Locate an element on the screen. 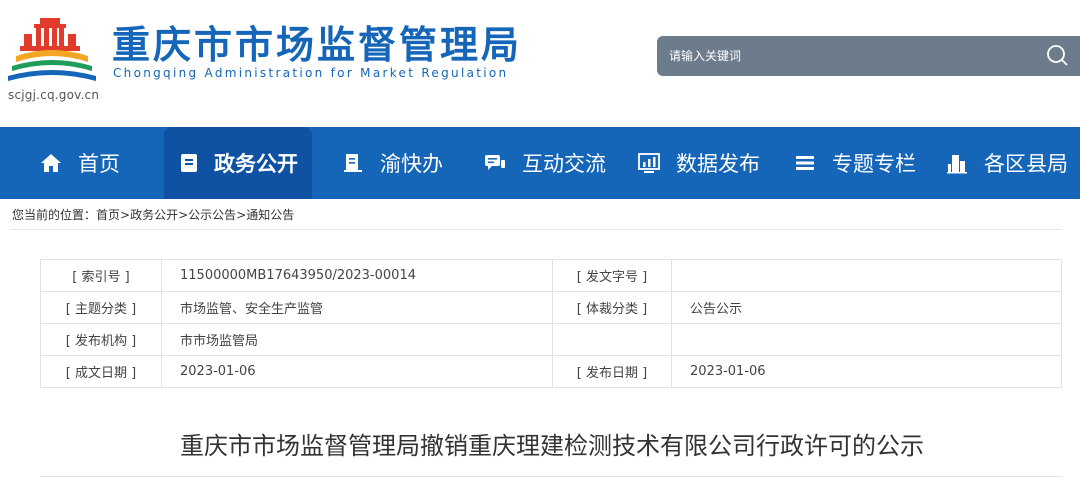 This screenshot has width=1080, height=485. info-label-publisher: [ 发布机构 ] is located at coordinates (101, 339).